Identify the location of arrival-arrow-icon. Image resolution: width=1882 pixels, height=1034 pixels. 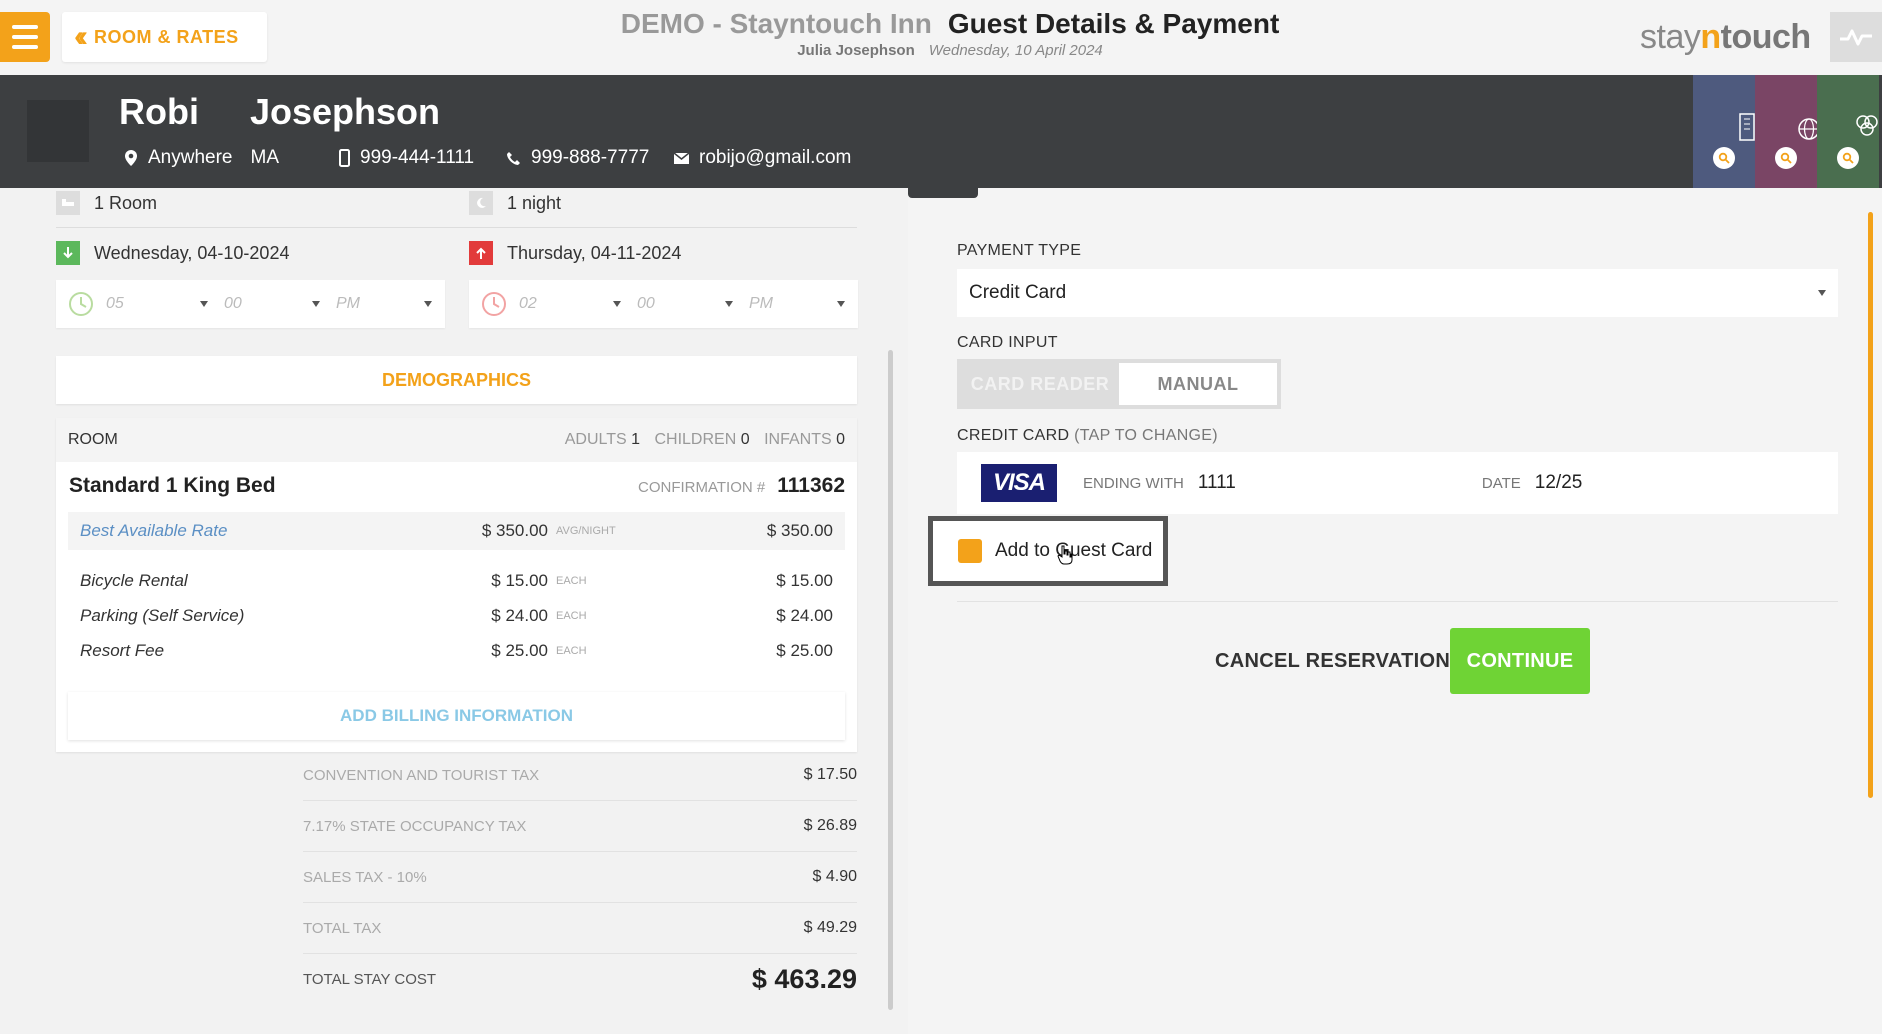
(68, 253).